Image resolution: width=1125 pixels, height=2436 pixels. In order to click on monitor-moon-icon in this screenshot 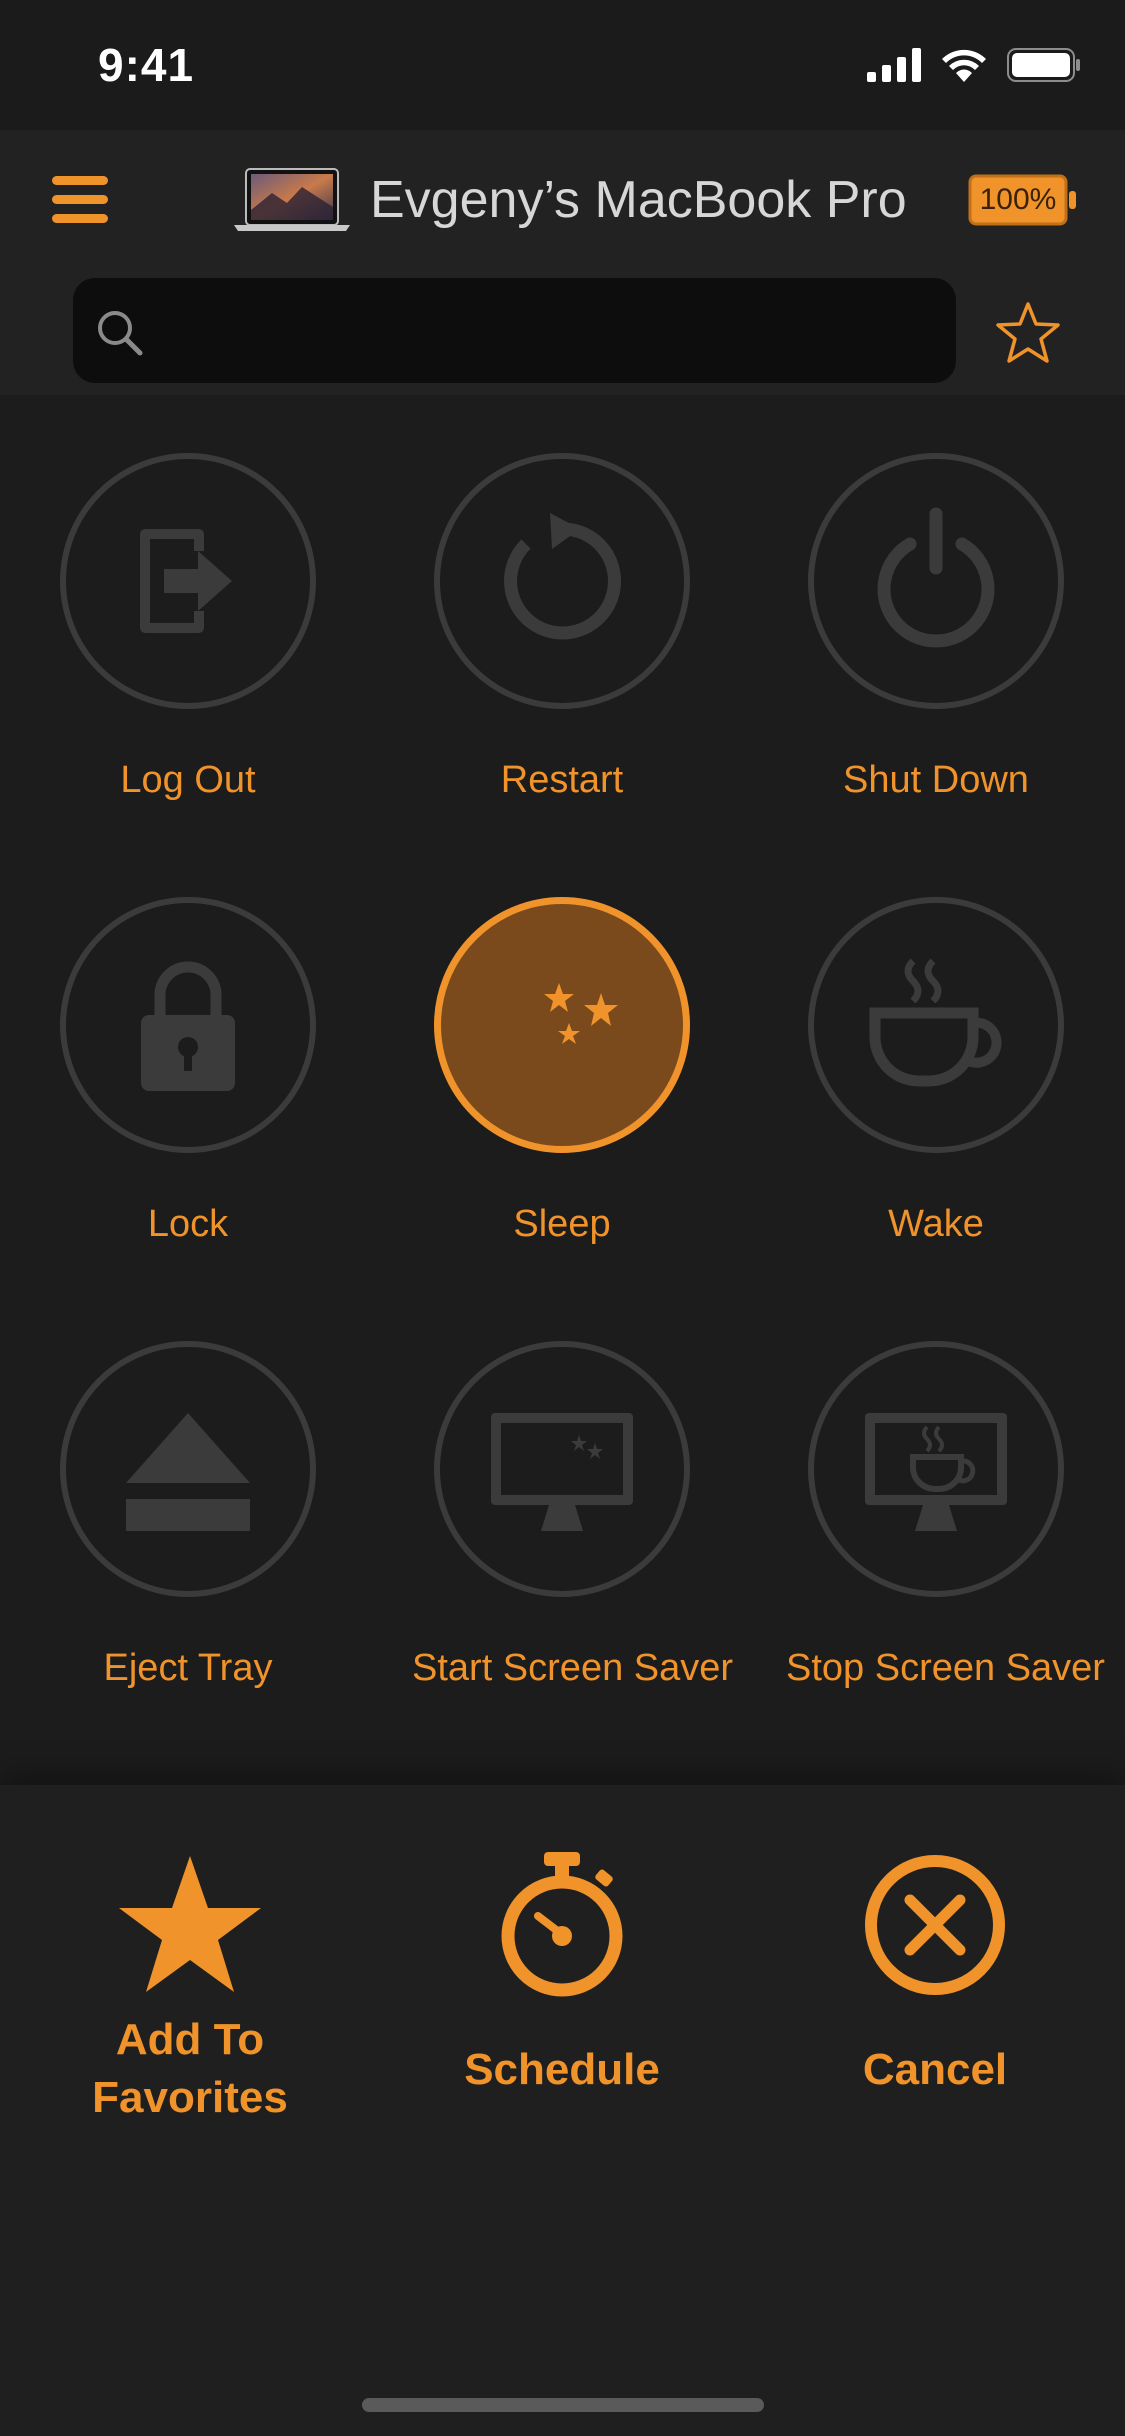, I will do `click(562, 1472)`.